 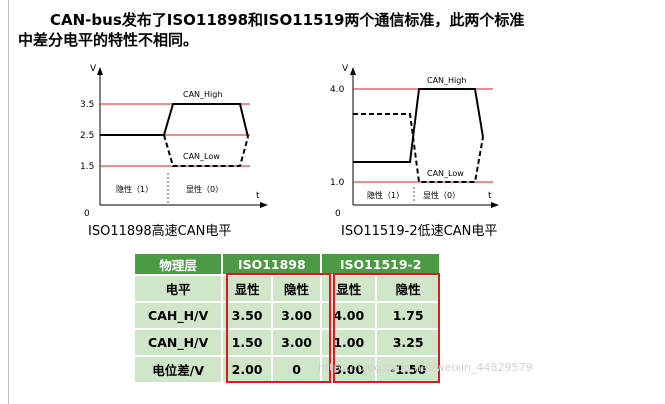 I want to click on highlight-box-iso11898, so click(x=278, y=328).